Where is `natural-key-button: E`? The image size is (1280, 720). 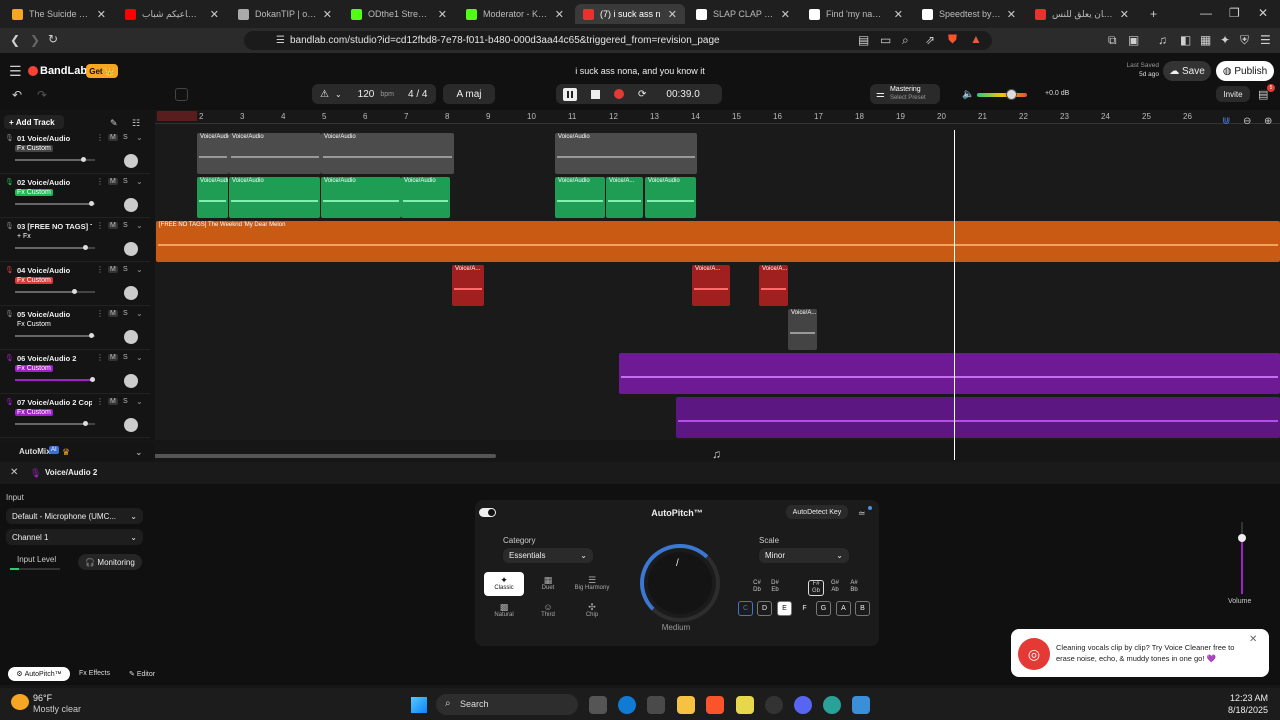
natural-key-button: E is located at coordinates (784, 608).